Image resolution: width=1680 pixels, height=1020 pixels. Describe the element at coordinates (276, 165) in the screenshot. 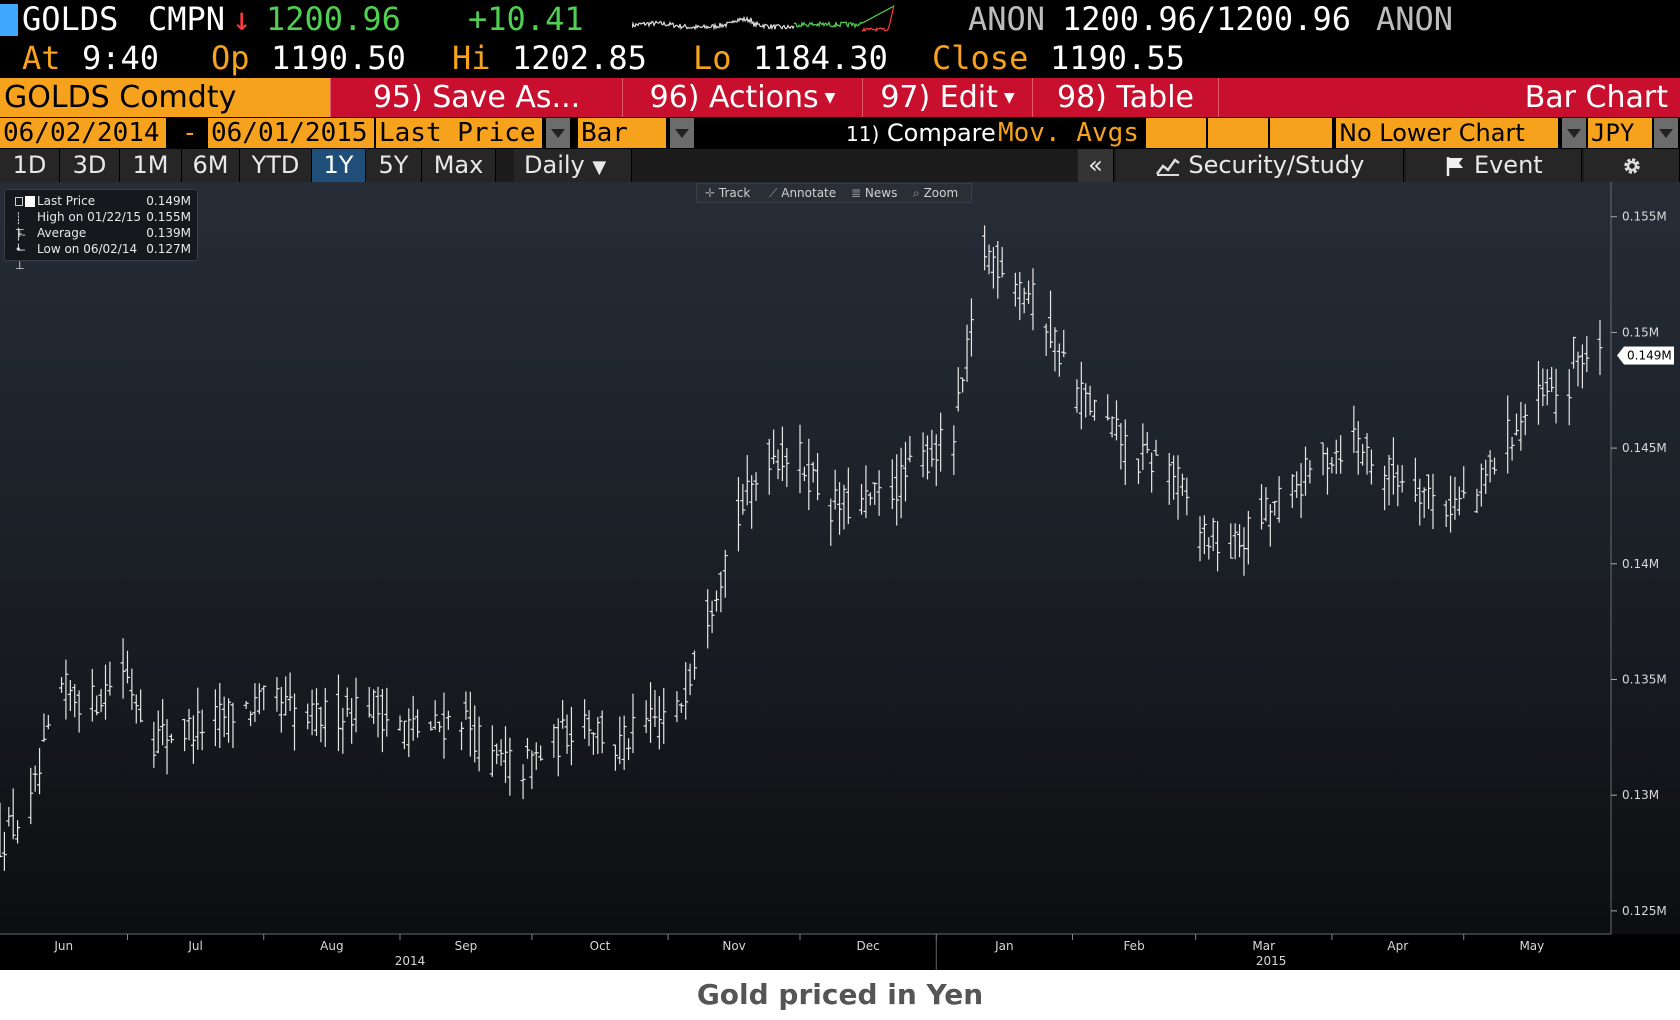

I see `range-button-ytd: YTD` at that location.